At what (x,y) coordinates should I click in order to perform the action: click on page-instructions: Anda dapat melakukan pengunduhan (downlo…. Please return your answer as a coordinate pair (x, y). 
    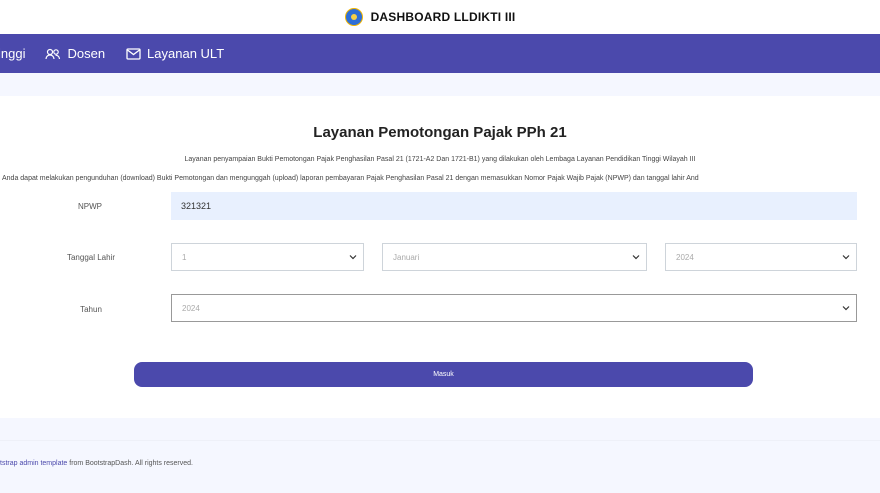
    Looking at the image, I should click on (350, 178).